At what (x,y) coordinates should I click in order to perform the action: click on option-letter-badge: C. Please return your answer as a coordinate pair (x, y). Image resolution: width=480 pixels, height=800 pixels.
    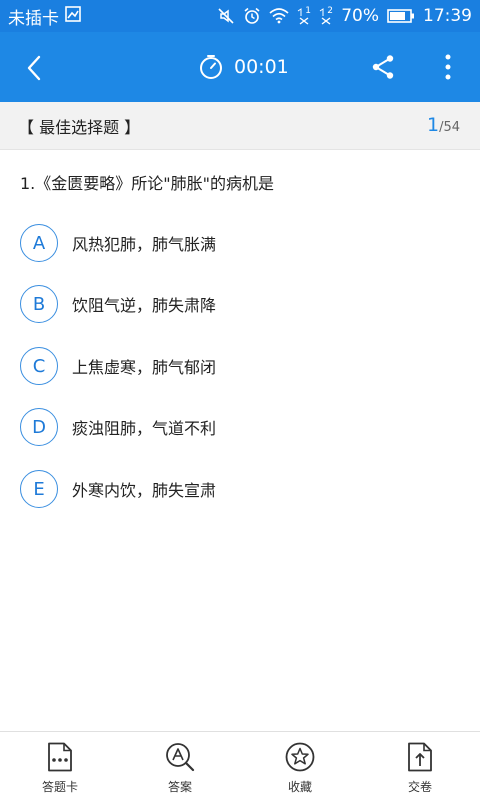
    Looking at the image, I should click on (39, 366).